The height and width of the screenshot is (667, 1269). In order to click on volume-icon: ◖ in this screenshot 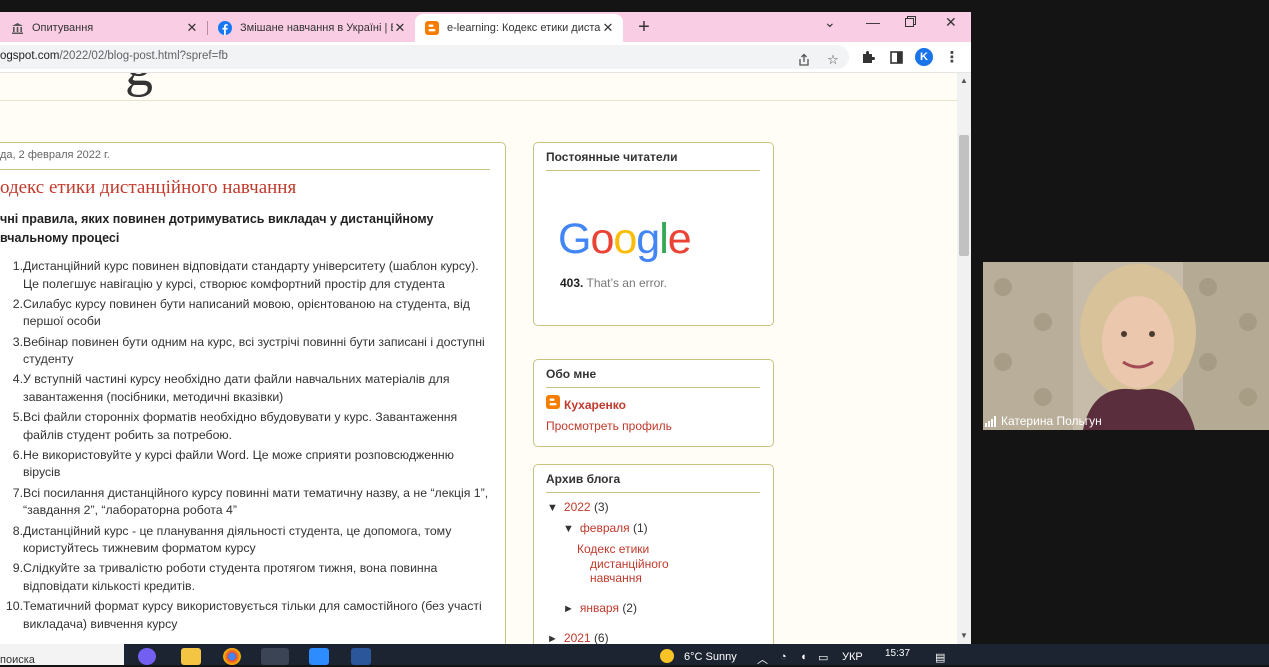, I will do `click(803, 657)`.